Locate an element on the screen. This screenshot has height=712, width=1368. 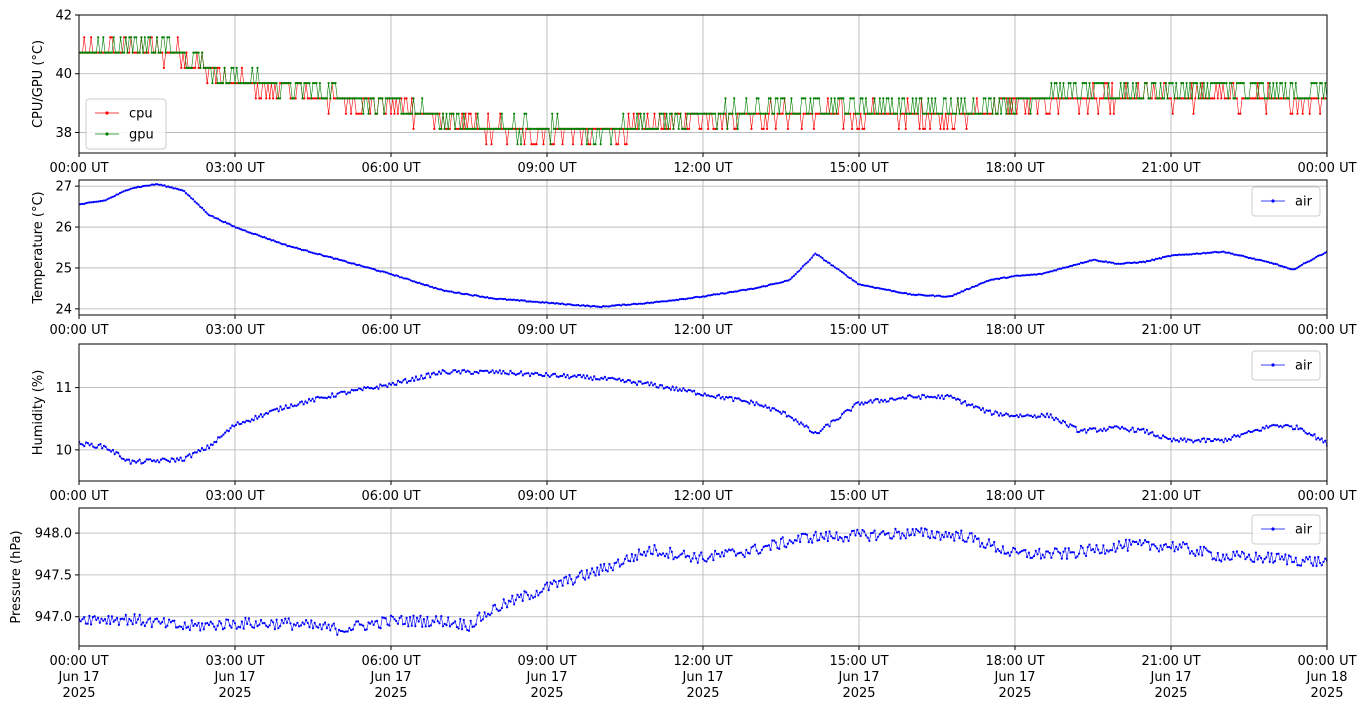
y-tick-label: 38 is located at coordinates (63, 133).